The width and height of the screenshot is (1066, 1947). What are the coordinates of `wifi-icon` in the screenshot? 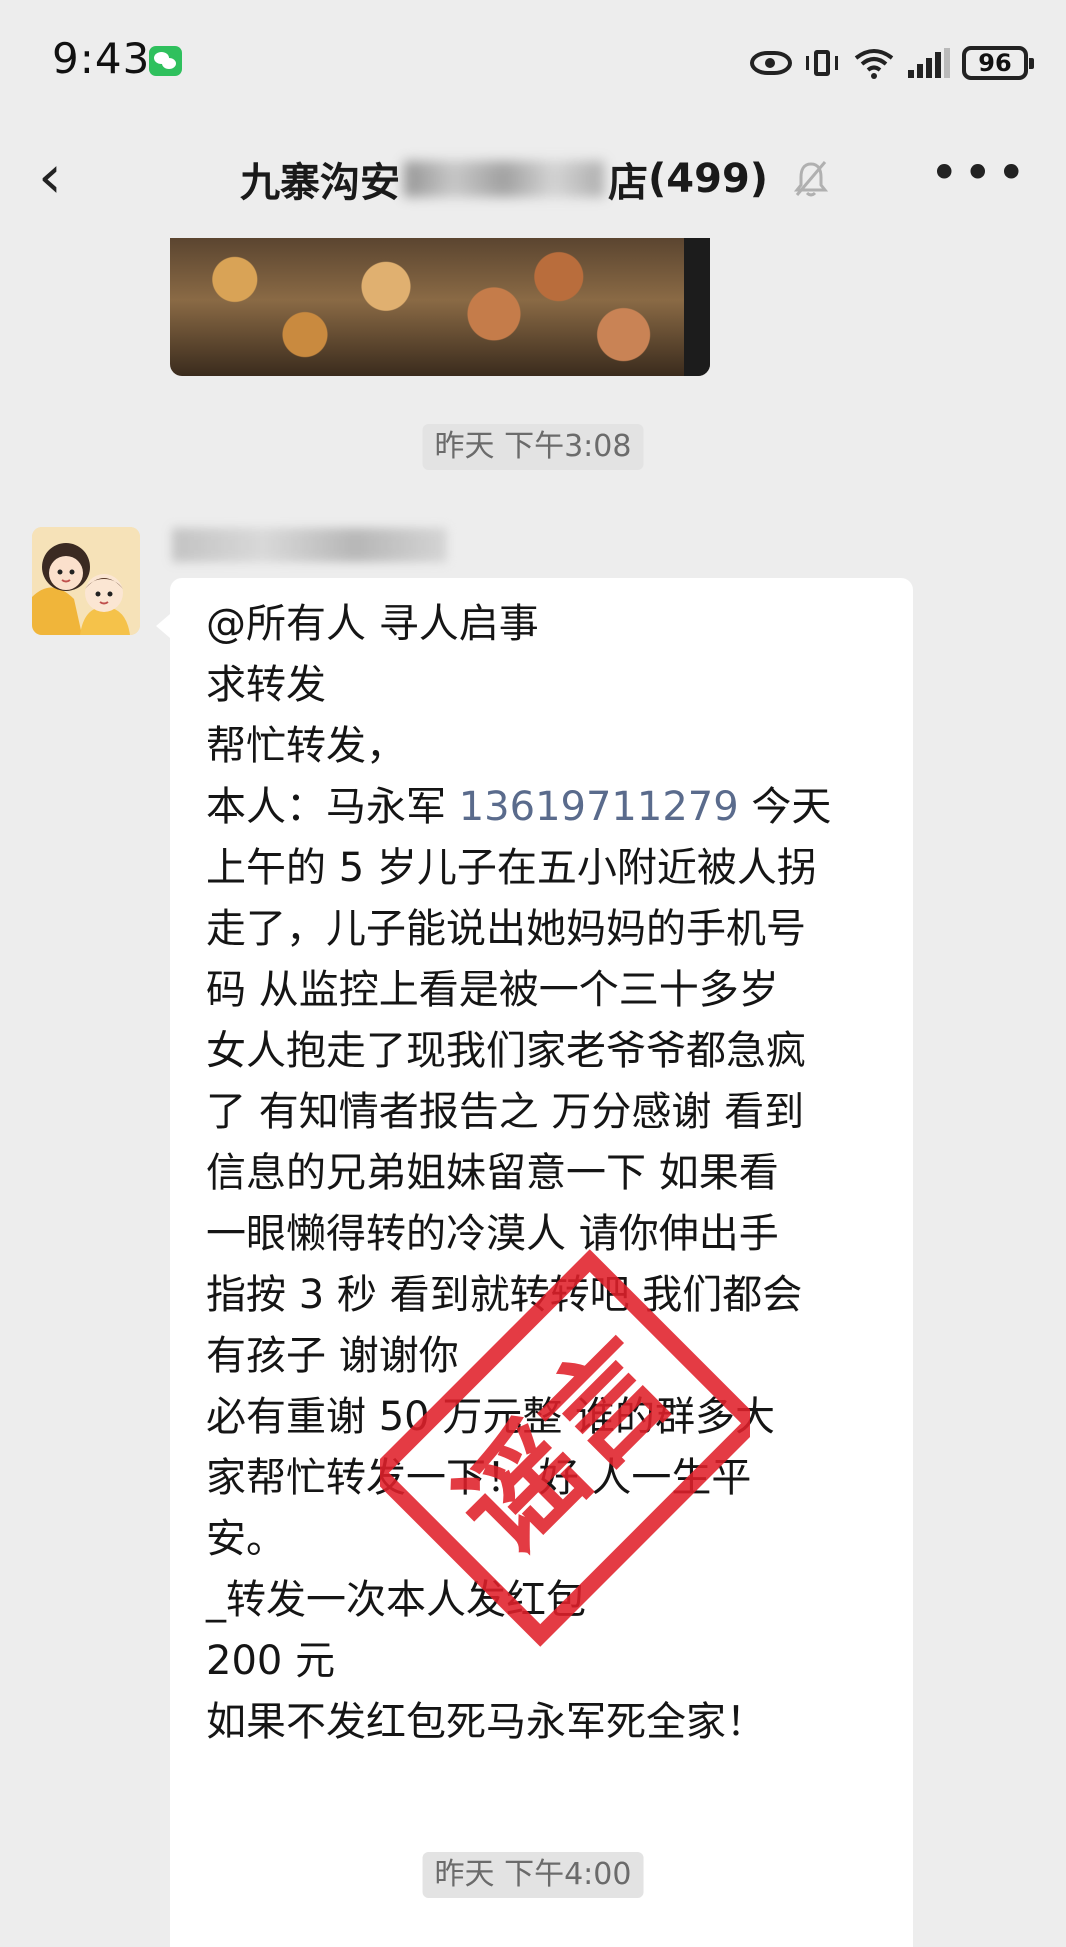 It's located at (874, 64).